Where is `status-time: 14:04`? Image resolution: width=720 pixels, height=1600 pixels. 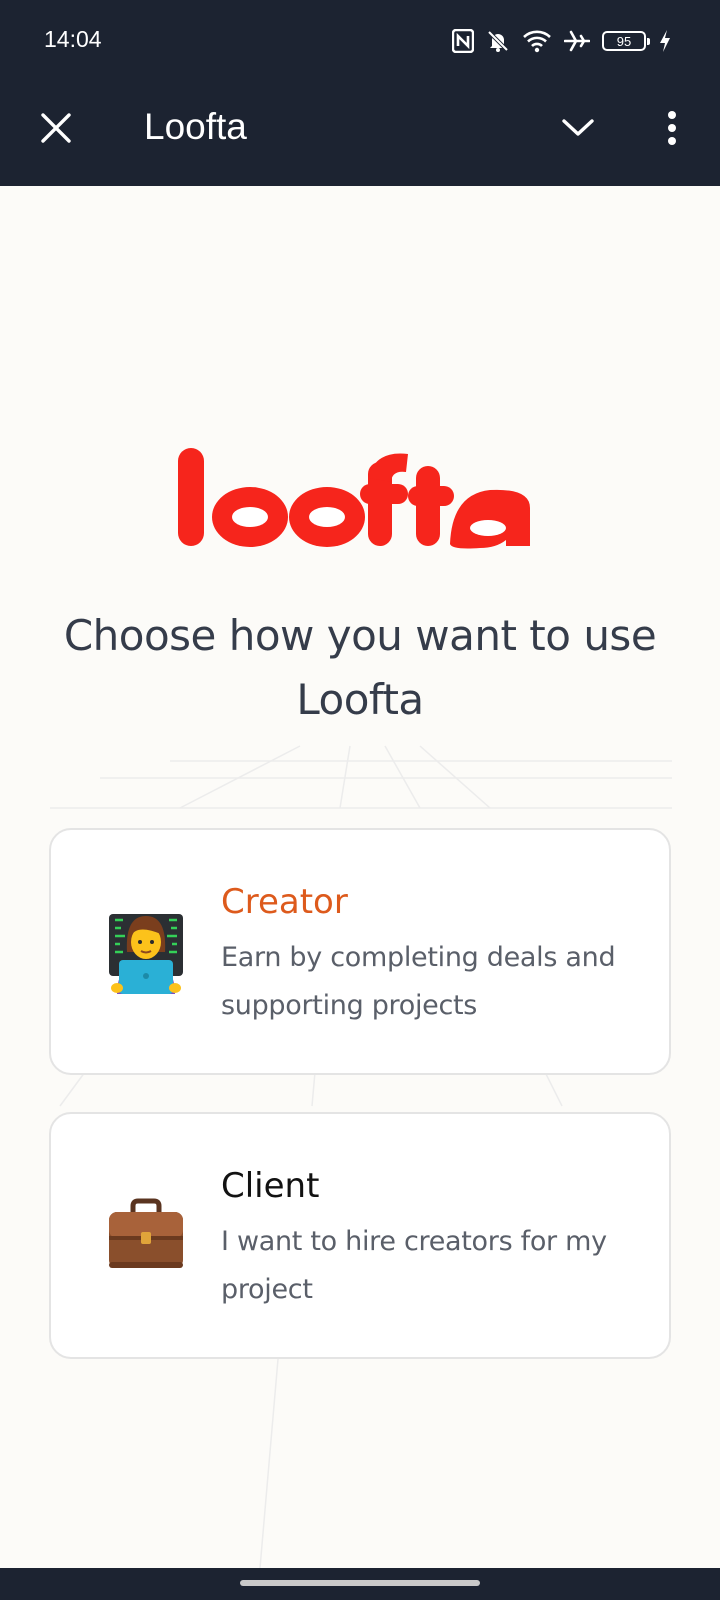 status-time: 14:04 is located at coordinates (73, 39).